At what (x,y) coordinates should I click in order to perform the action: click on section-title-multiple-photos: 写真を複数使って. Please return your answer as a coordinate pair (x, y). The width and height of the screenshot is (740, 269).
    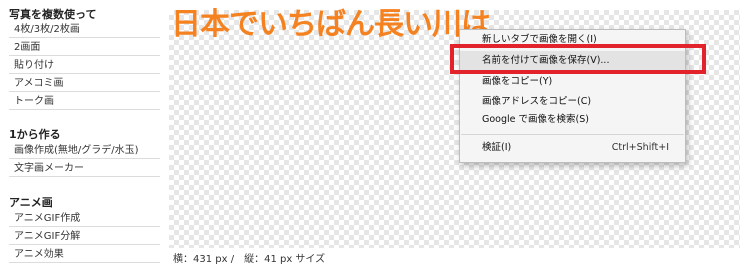
    Looking at the image, I should click on (53, 14).